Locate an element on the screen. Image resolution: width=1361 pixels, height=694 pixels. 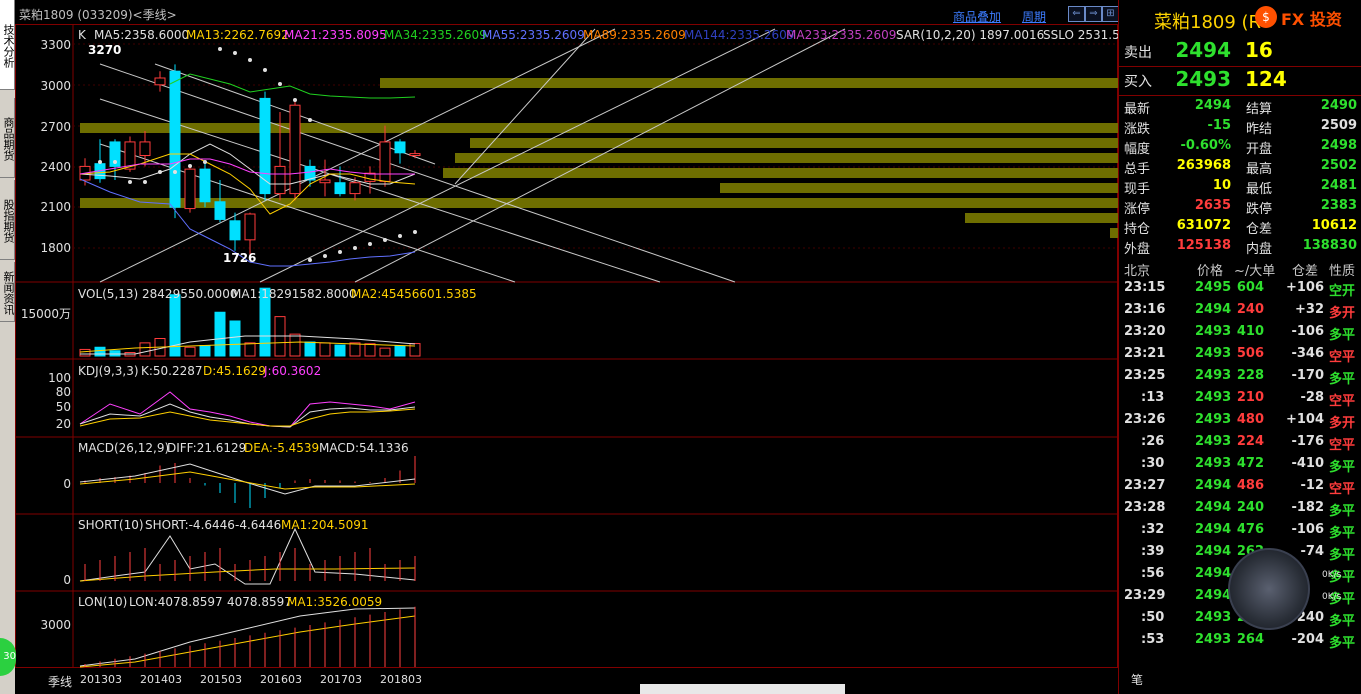
network-speed-widget is located at coordinates (1269, 589).